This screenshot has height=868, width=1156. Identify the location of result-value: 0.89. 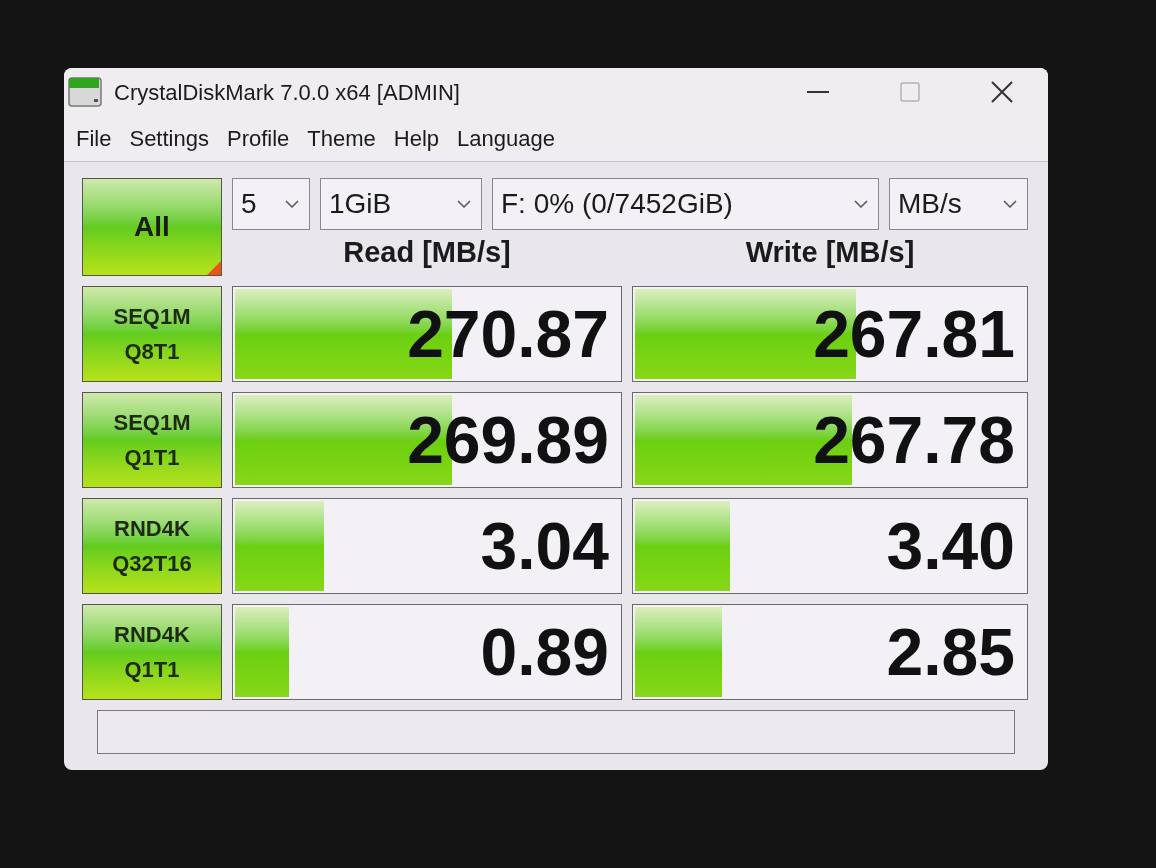
(544, 652).